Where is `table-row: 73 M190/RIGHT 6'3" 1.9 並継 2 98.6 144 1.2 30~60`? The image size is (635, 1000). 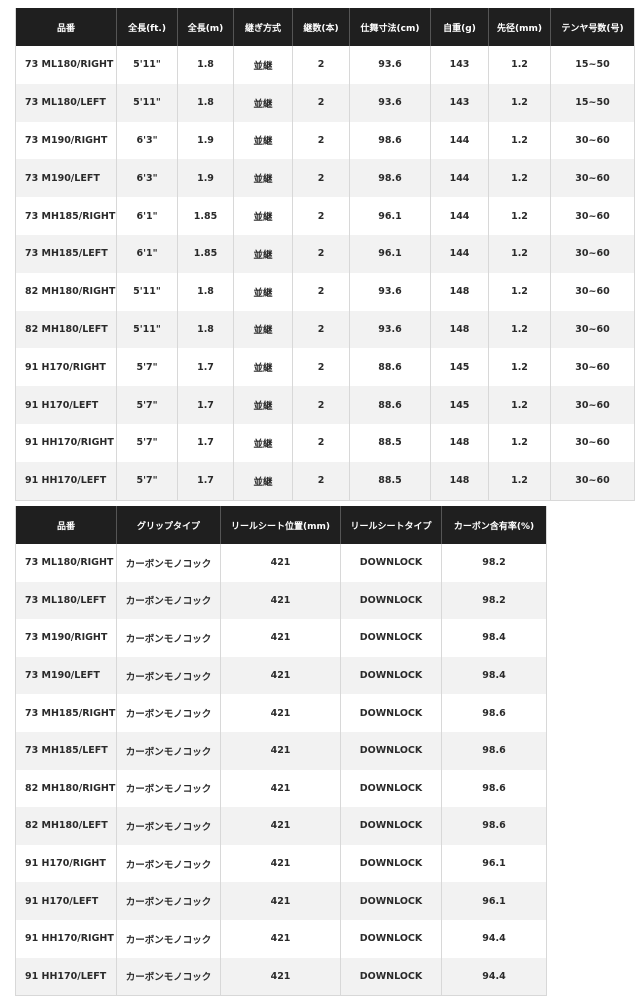
table-row: 73 M190/RIGHT 6'3" 1.9 並継 2 98.6 144 1.2 30~60 is located at coordinates (325, 140).